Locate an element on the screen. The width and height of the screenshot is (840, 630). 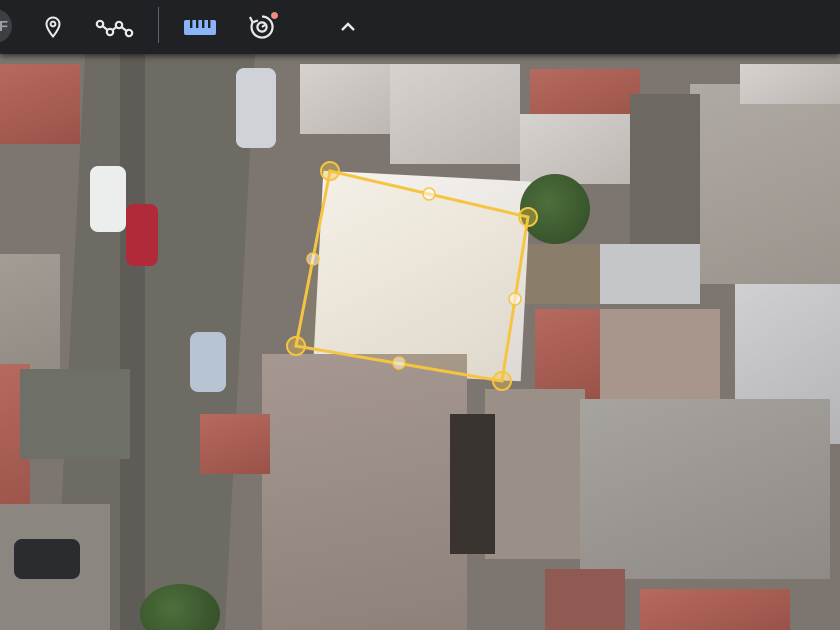
account-avatar: AF is located at coordinates (6, 26).